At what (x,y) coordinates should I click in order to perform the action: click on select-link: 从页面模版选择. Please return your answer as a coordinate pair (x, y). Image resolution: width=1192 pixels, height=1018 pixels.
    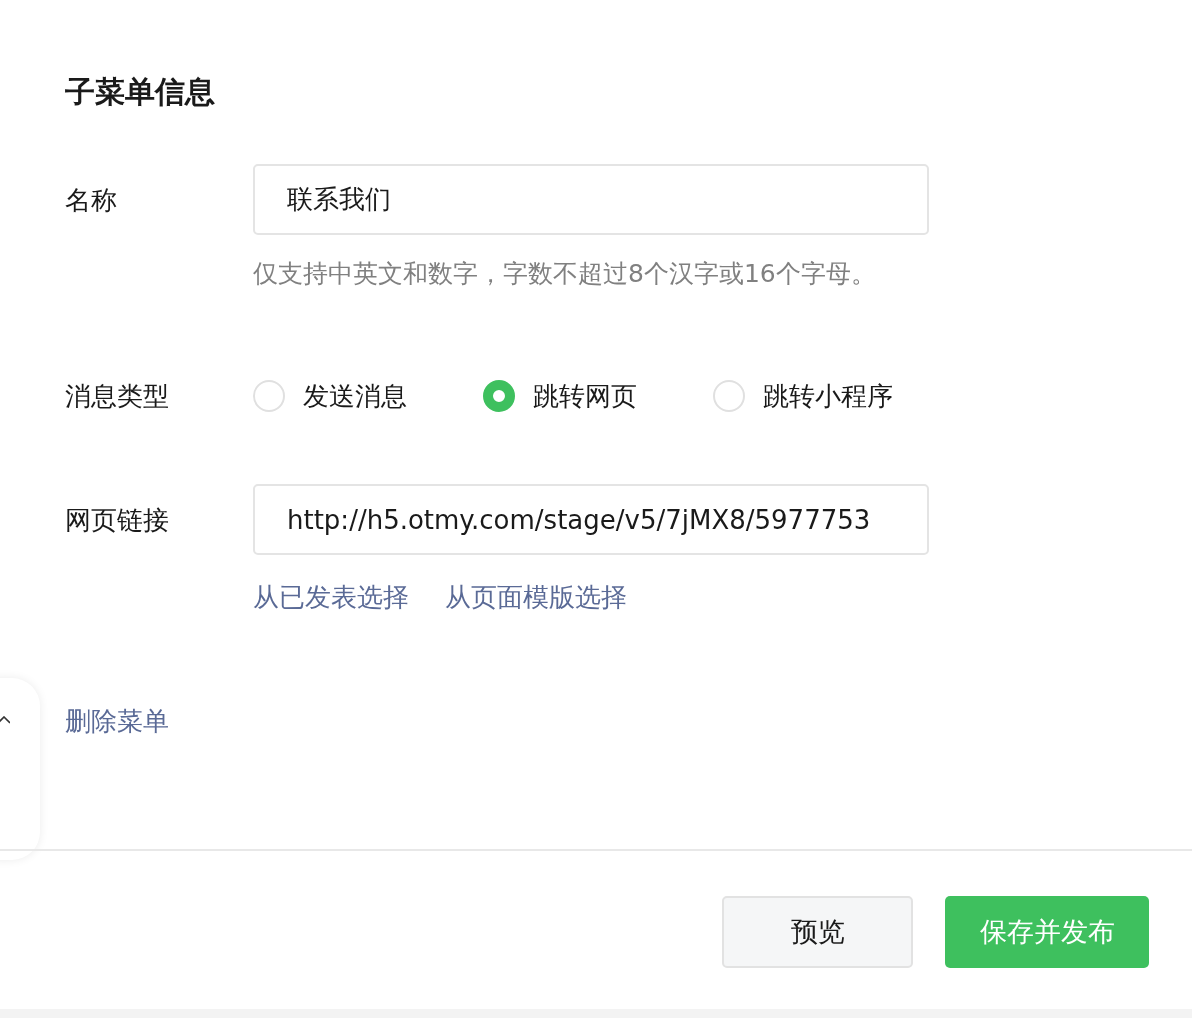
    Looking at the image, I should click on (536, 597).